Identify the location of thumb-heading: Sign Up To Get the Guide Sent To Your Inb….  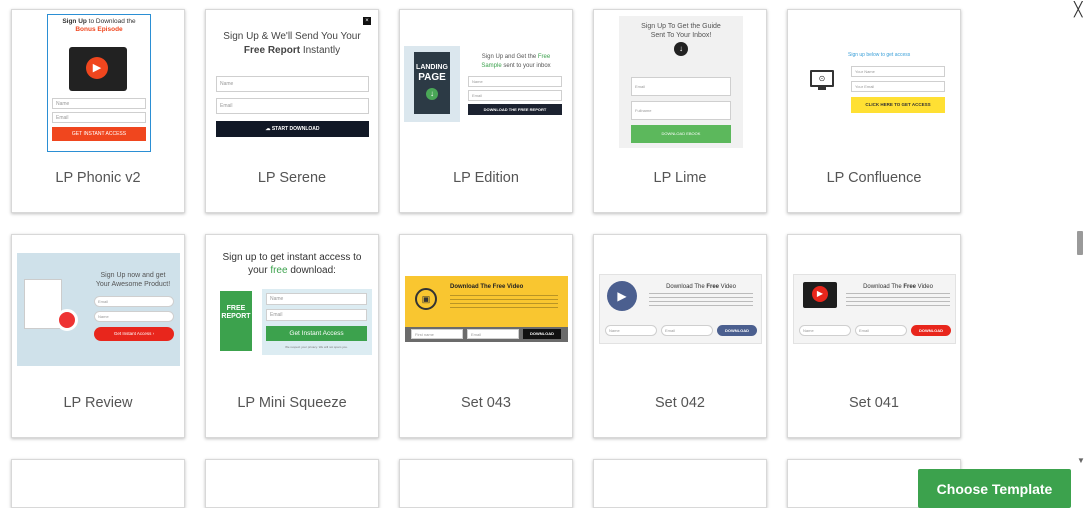
(681, 31).